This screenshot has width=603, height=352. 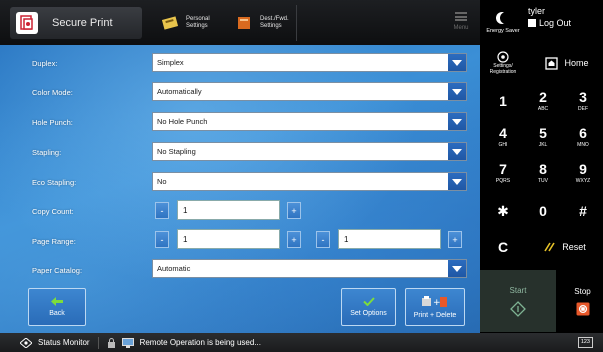 I want to click on status-monitor-label: Status Monitor, so click(x=64, y=342).